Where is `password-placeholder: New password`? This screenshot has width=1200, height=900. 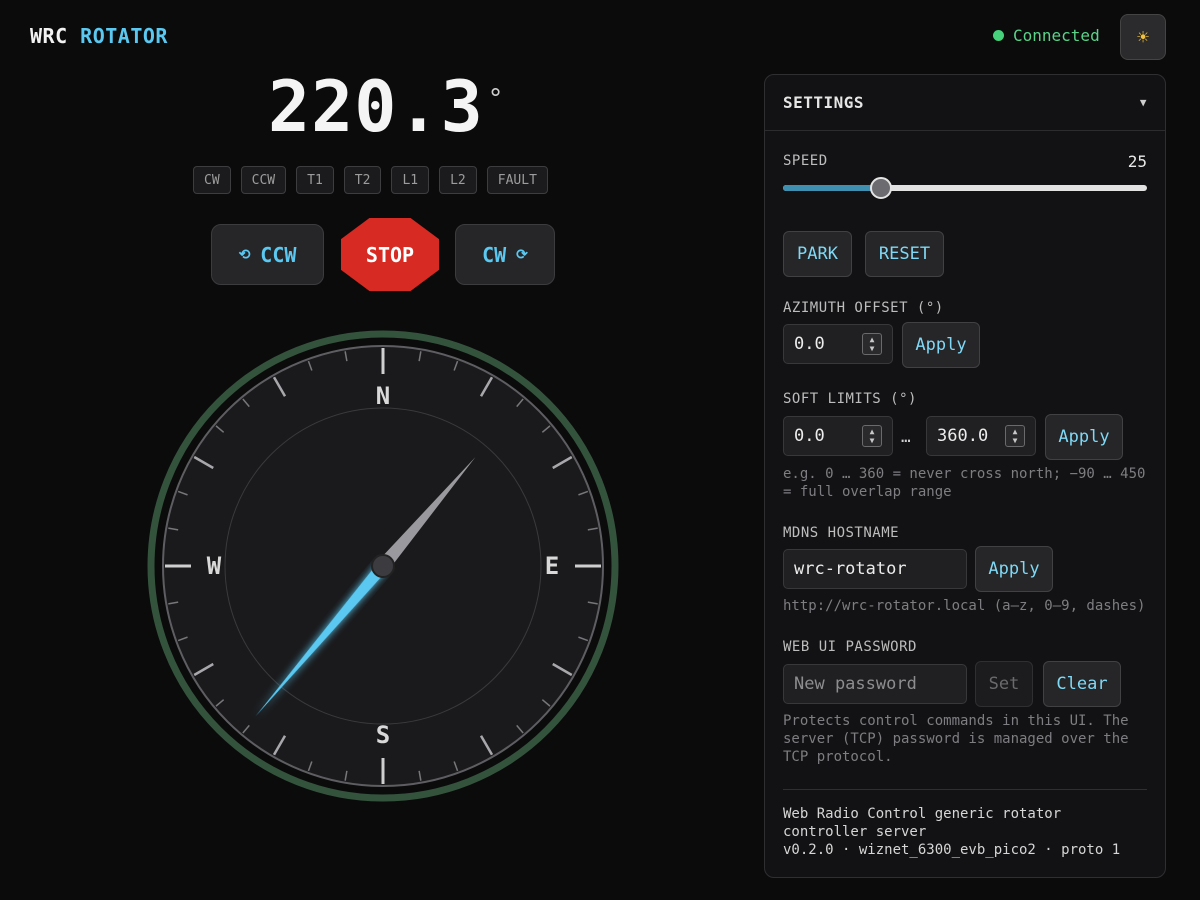 password-placeholder: New password is located at coordinates (855, 684).